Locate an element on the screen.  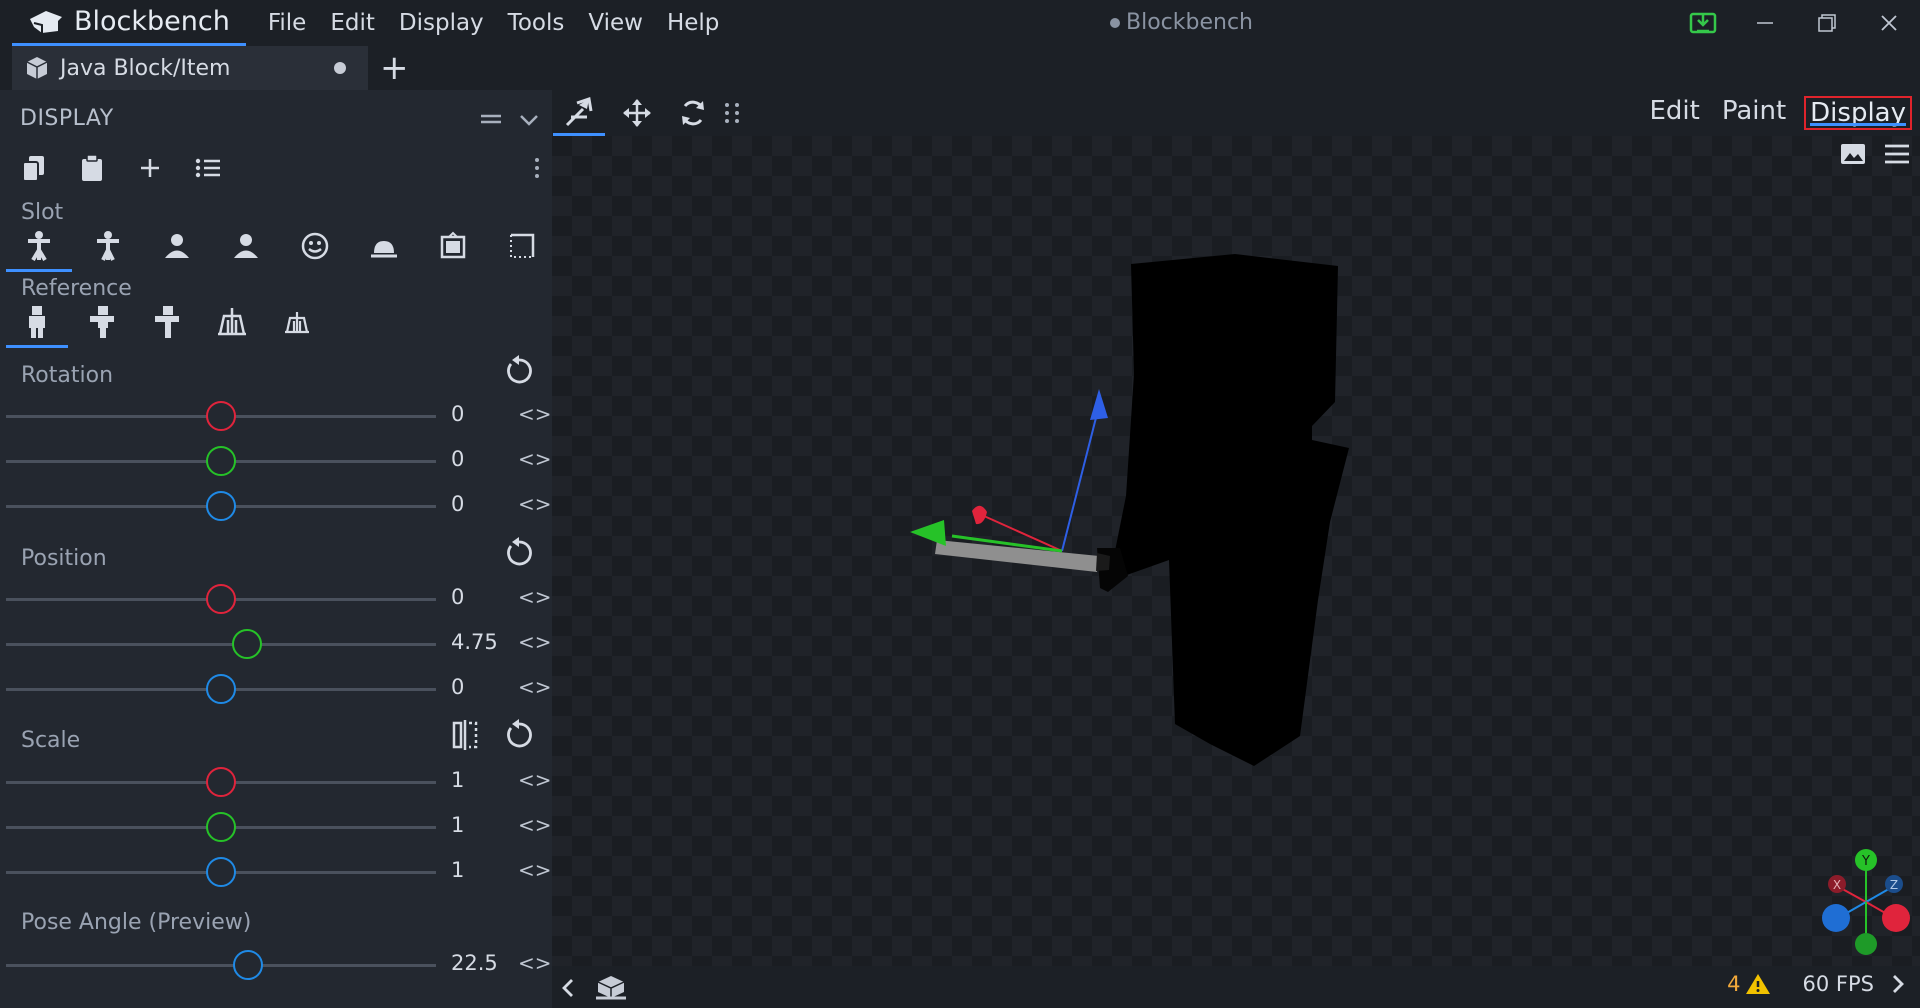
paste-icon is located at coordinates (92, 168).